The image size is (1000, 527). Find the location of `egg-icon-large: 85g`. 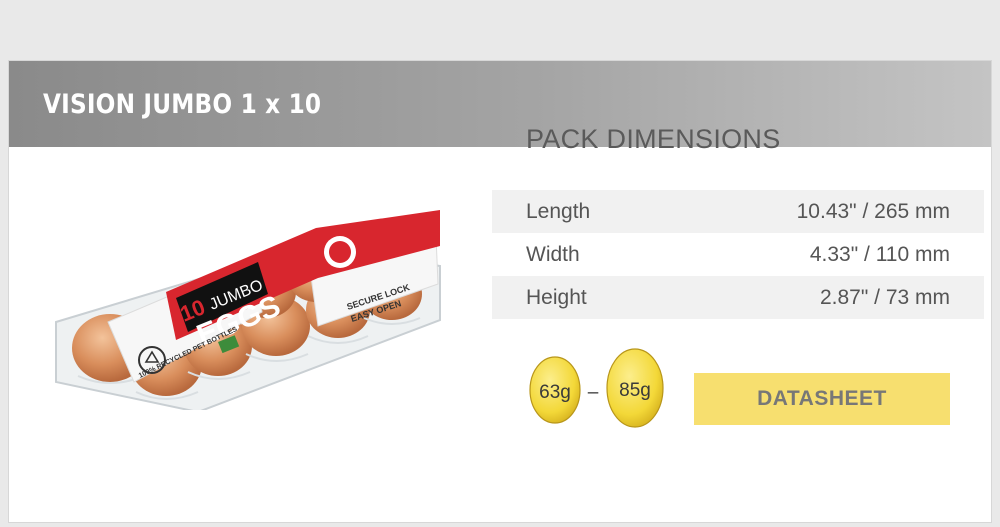

egg-icon-large: 85g is located at coordinates (635, 388).